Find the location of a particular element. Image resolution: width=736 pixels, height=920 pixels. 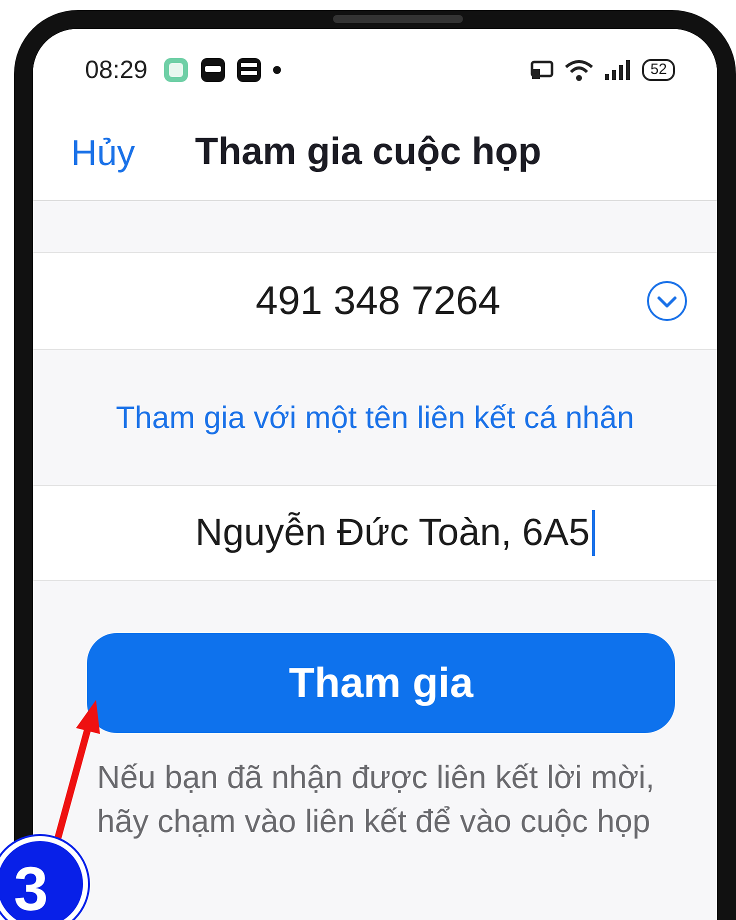

battery-level: 52 is located at coordinates (658, 70).